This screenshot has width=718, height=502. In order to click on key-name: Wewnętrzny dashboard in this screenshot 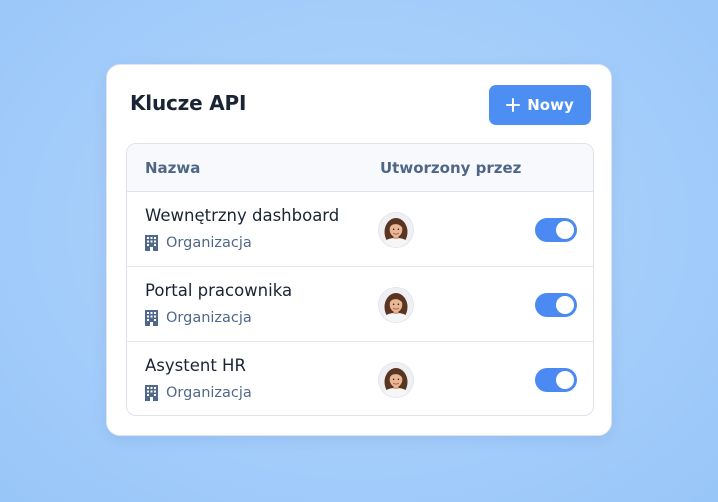, I will do `click(242, 215)`.